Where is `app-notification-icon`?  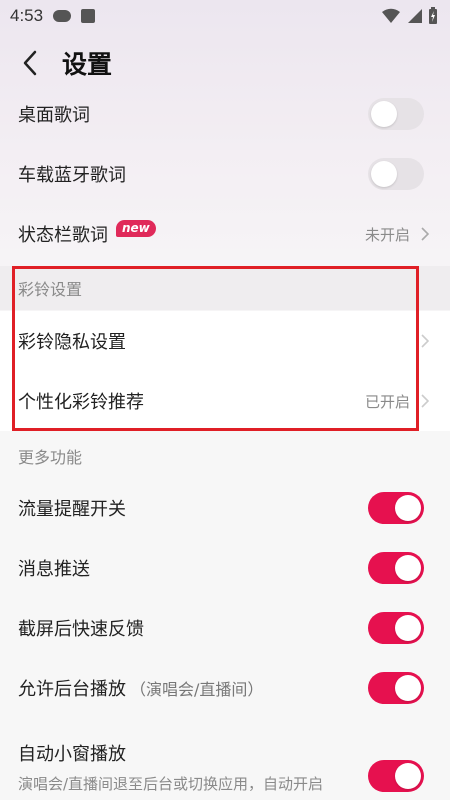 app-notification-icon is located at coordinates (88, 16).